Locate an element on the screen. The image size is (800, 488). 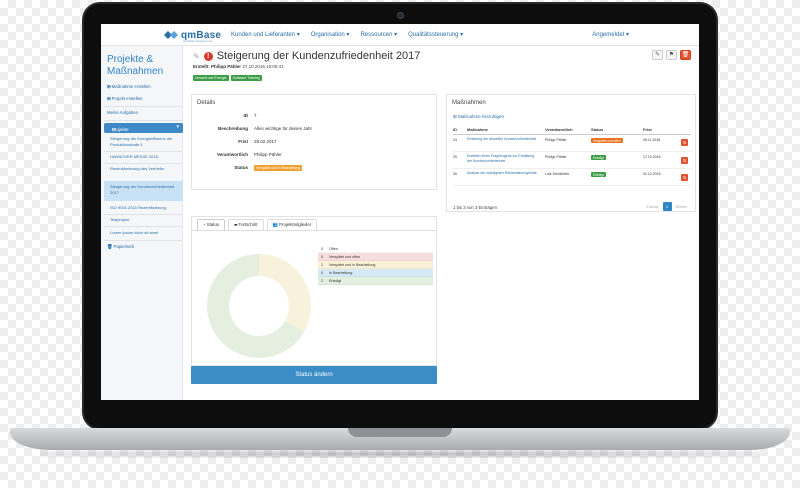
detail-key: Beschreibung is located at coordinates (232, 128).